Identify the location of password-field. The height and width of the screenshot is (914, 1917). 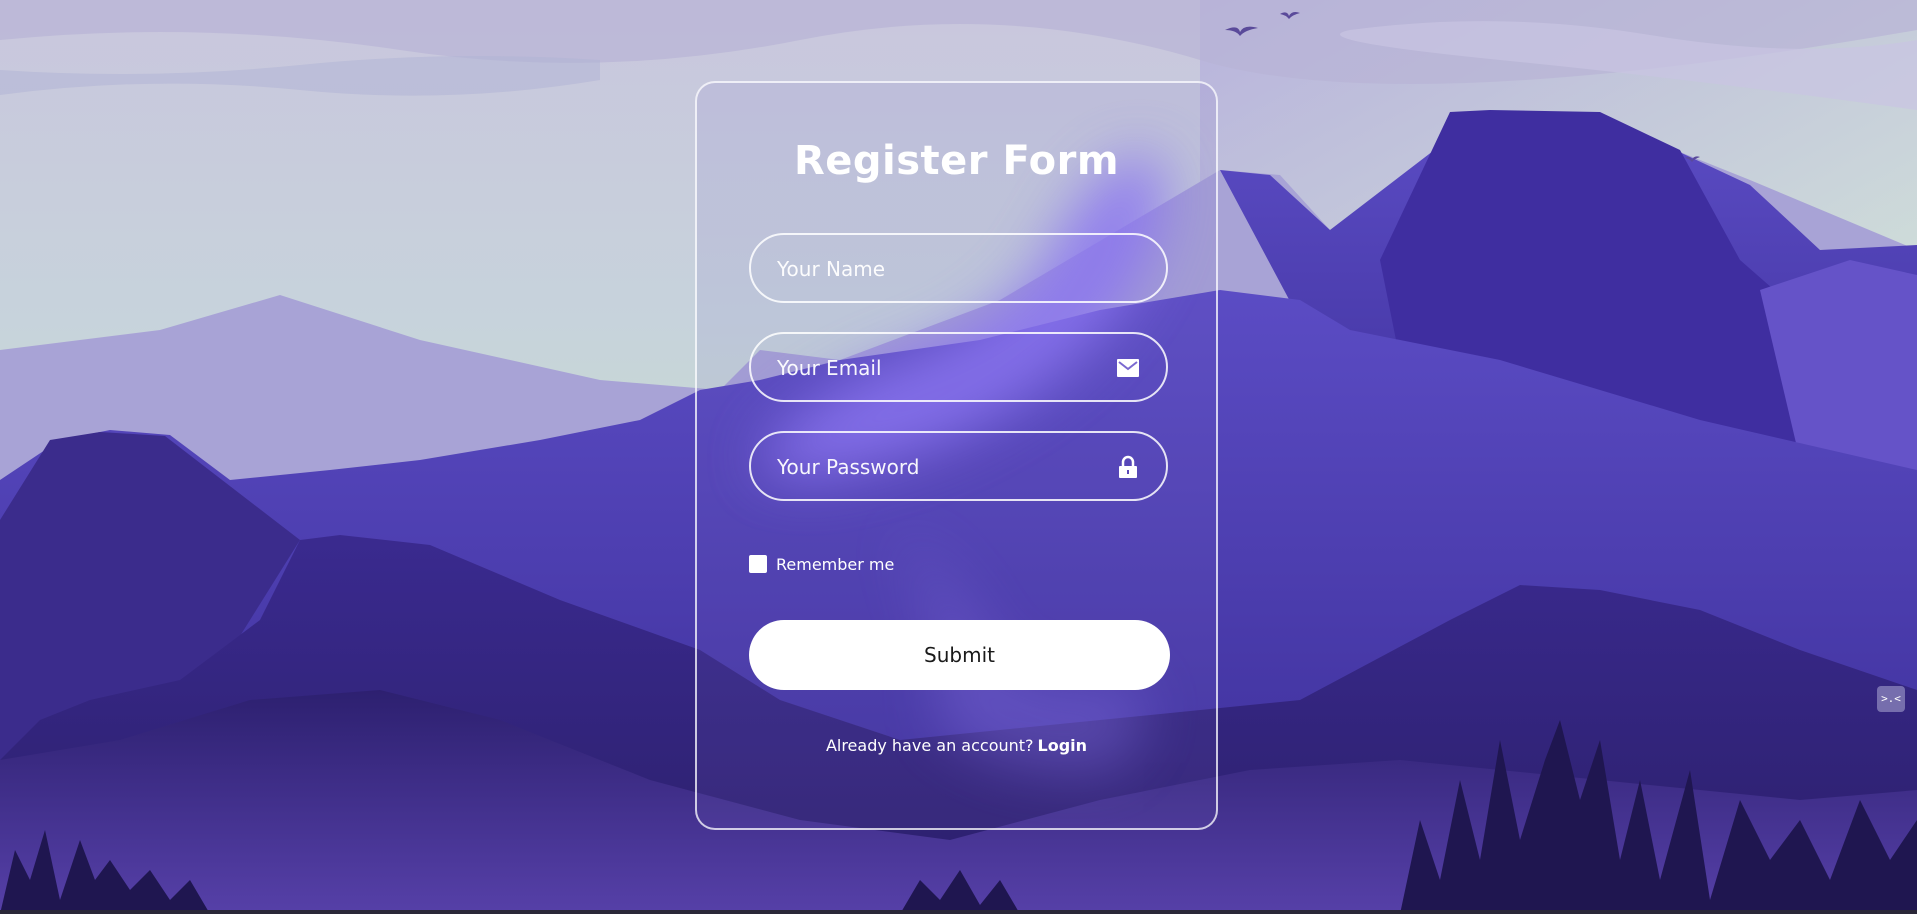
(958, 466).